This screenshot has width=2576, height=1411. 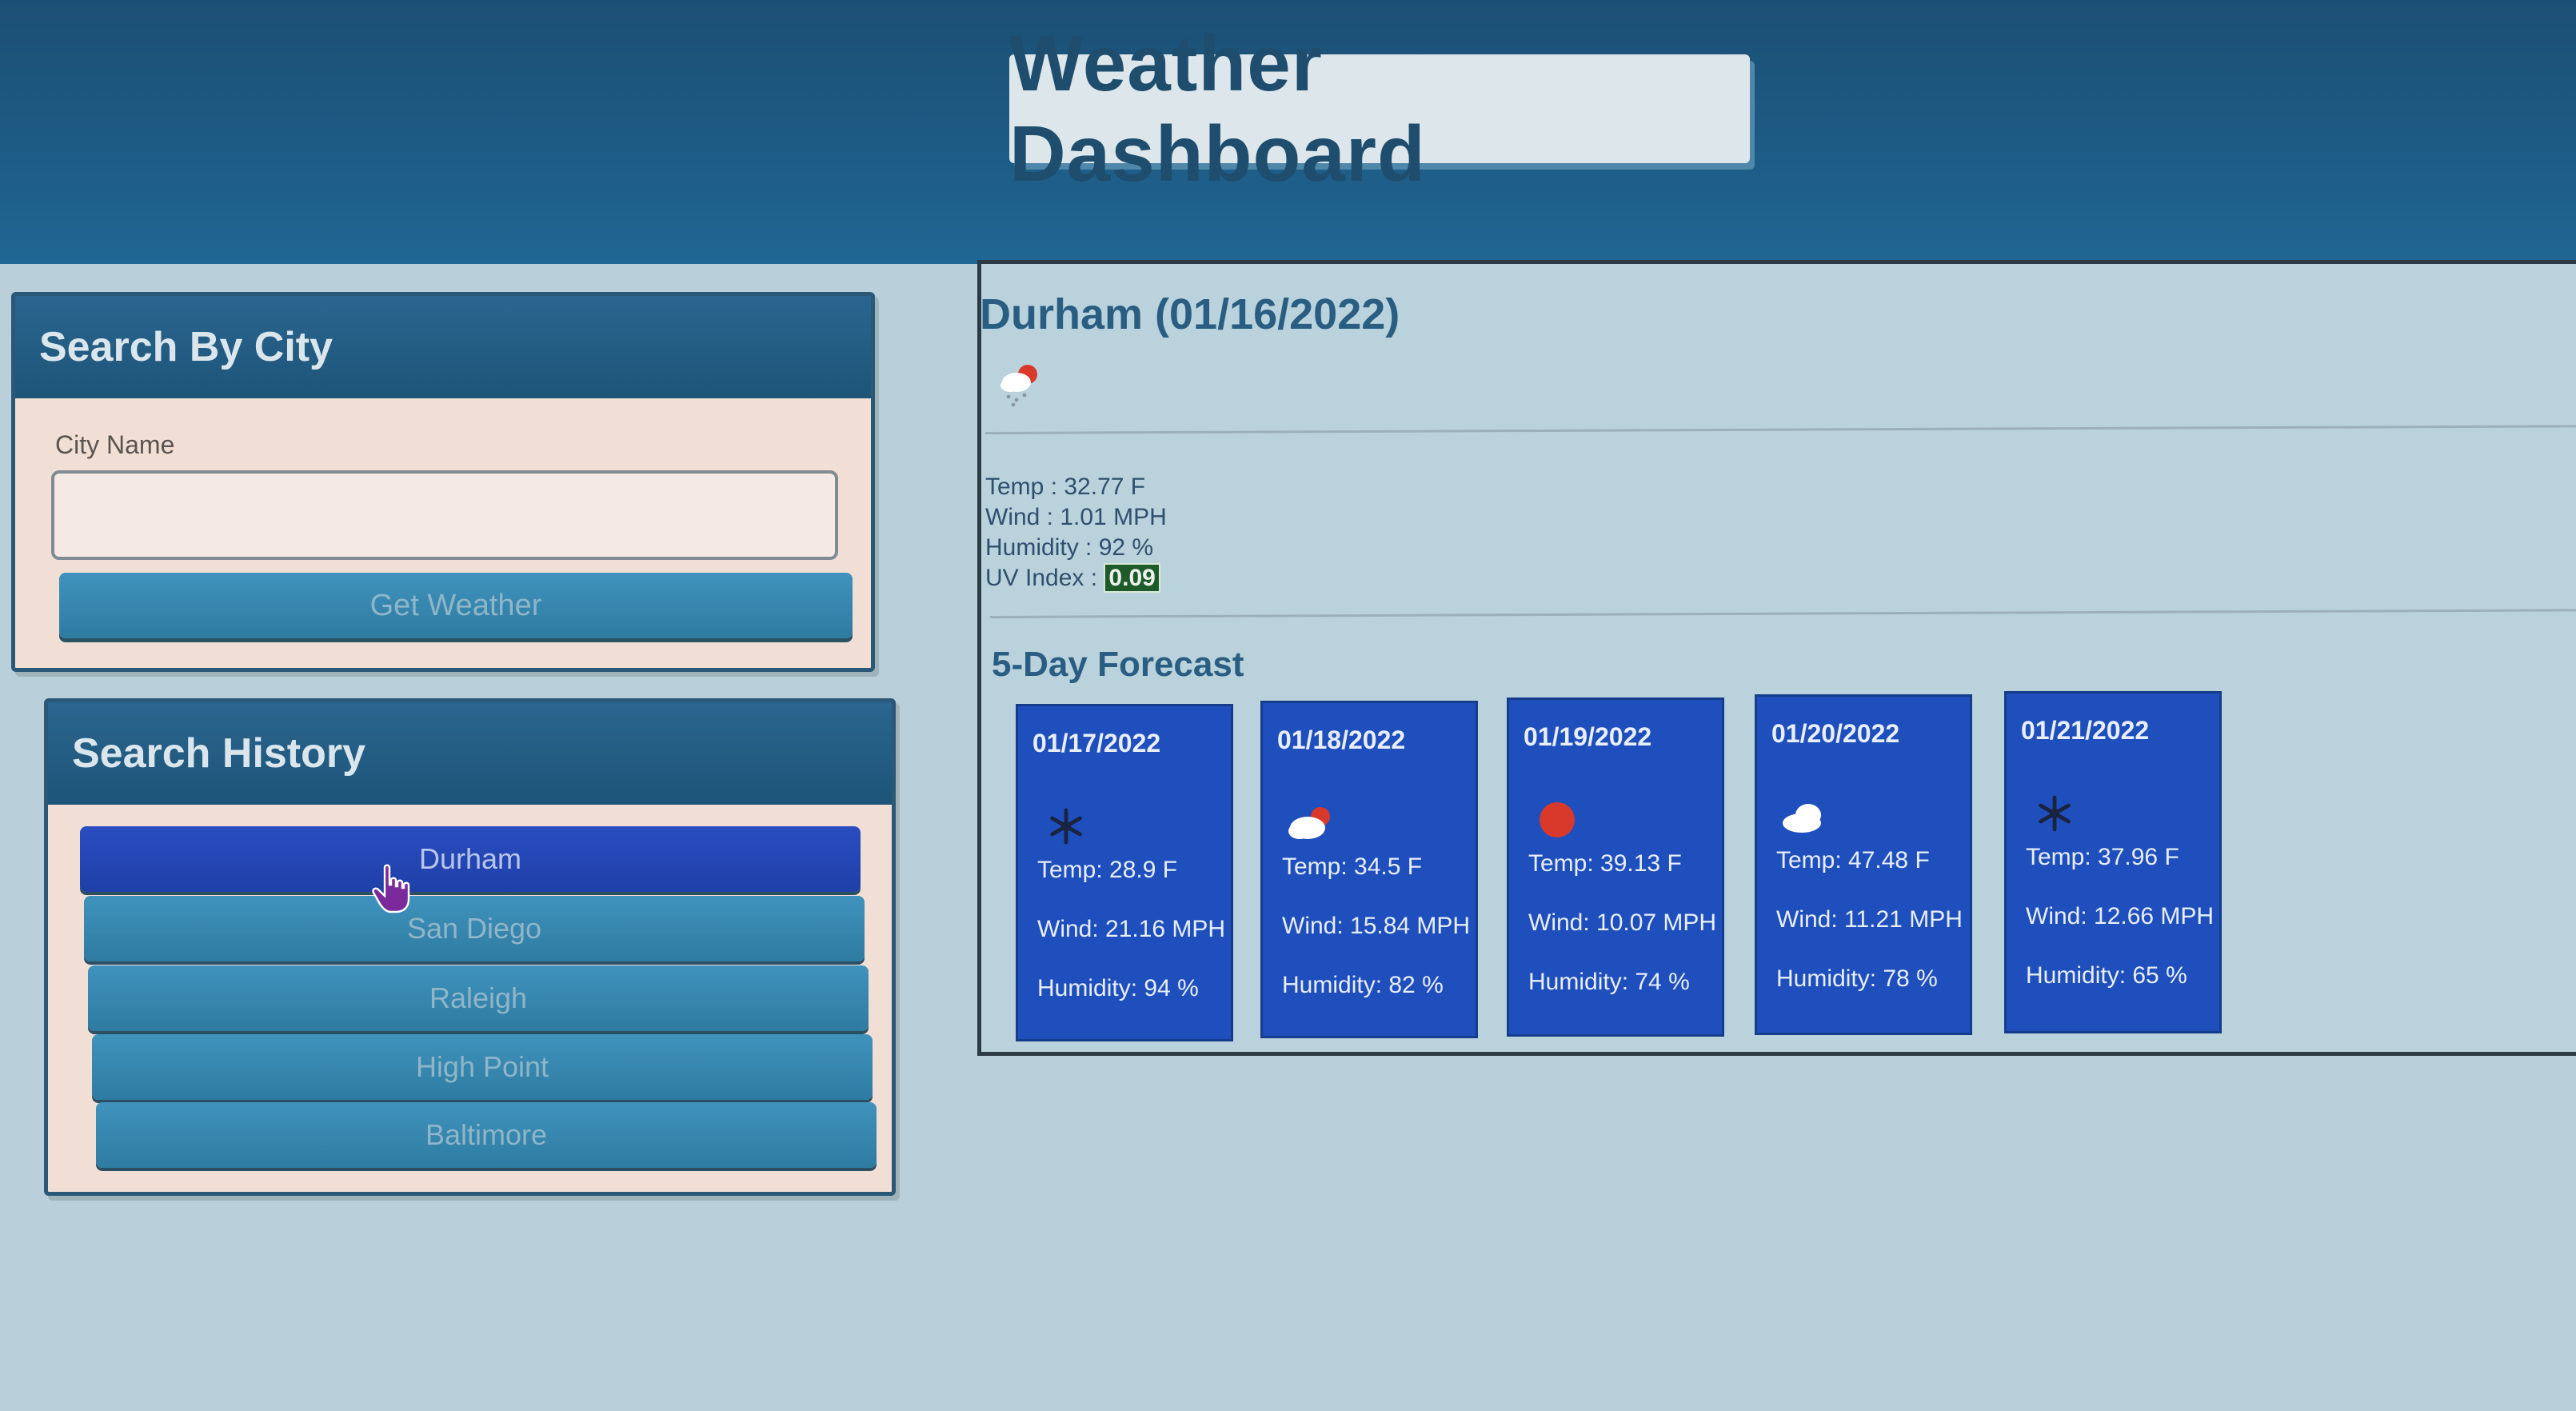 What do you see at coordinates (1609, 982) in the screenshot?
I see `forecast-humidity: Humidity: 74 %` at bounding box center [1609, 982].